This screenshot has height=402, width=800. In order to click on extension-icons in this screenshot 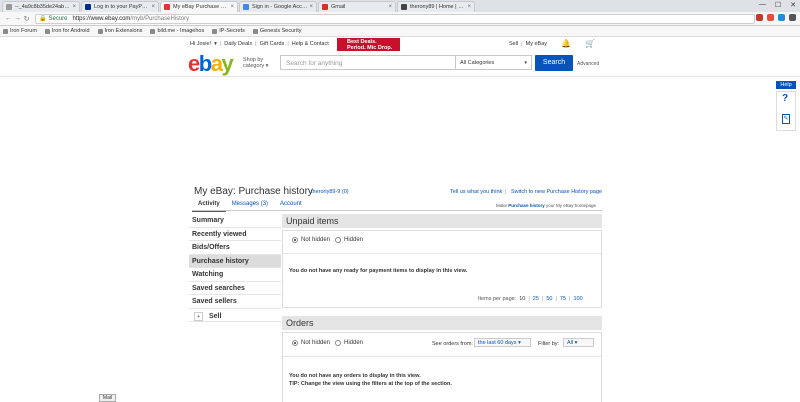, I will do `click(776, 17)`.